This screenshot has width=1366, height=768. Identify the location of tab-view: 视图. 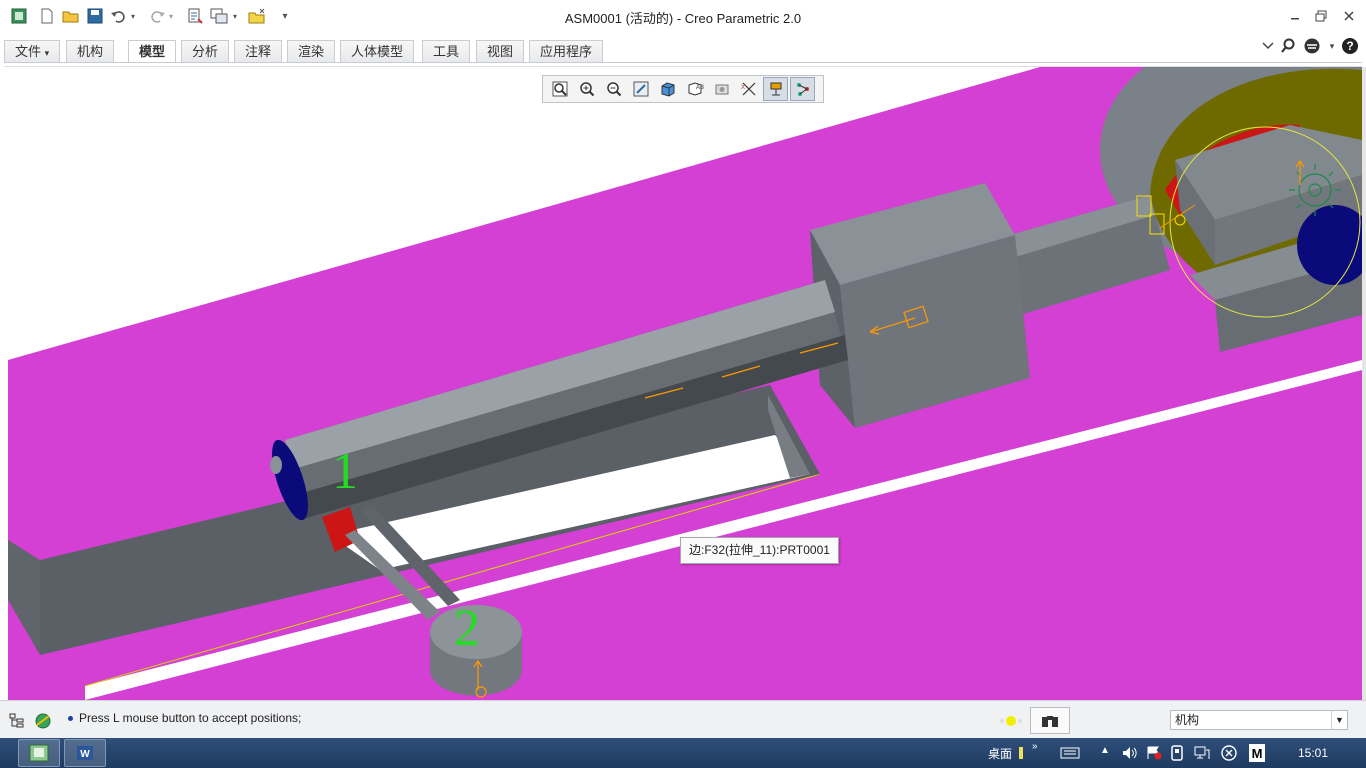
(500, 51).